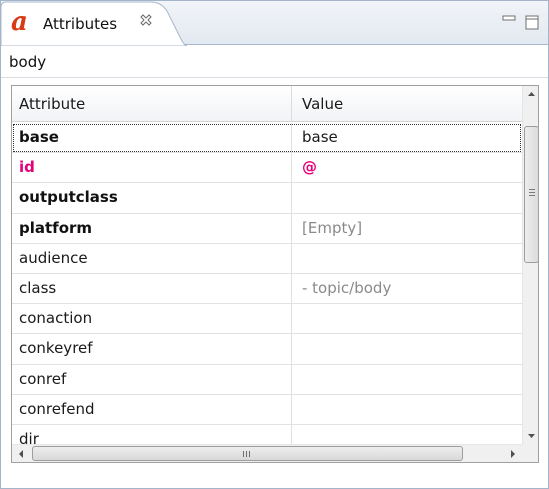 The image size is (549, 489). What do you see at coordinates (267, 104) in the screenshot?
I see `table-header: Attribute Value` at bounding box center [267, 104].